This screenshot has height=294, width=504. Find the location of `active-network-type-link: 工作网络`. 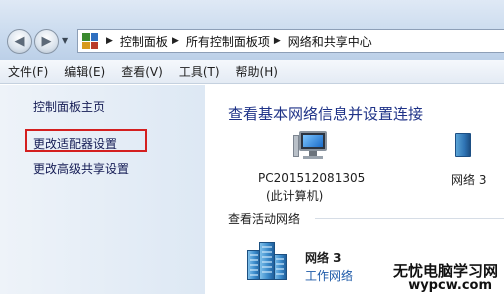

active-network-type-link: 工作网络 is located at coordinates (329, 275).